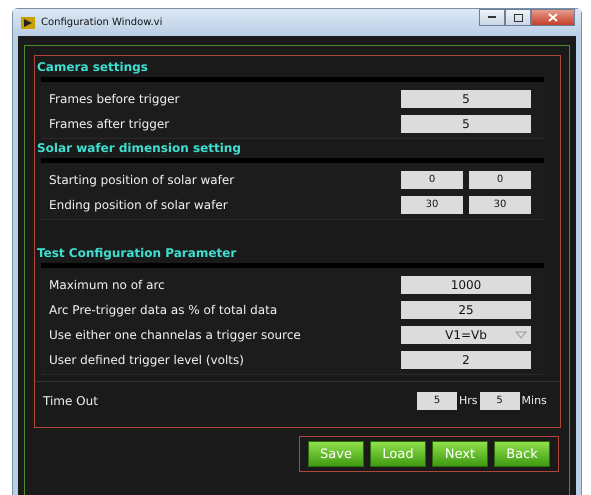 The image size is (591, 495). Describe the element at coordinates (175, 335) in the screenshot. I see `setting-label: Use either one channelas a trigger source` at that location.